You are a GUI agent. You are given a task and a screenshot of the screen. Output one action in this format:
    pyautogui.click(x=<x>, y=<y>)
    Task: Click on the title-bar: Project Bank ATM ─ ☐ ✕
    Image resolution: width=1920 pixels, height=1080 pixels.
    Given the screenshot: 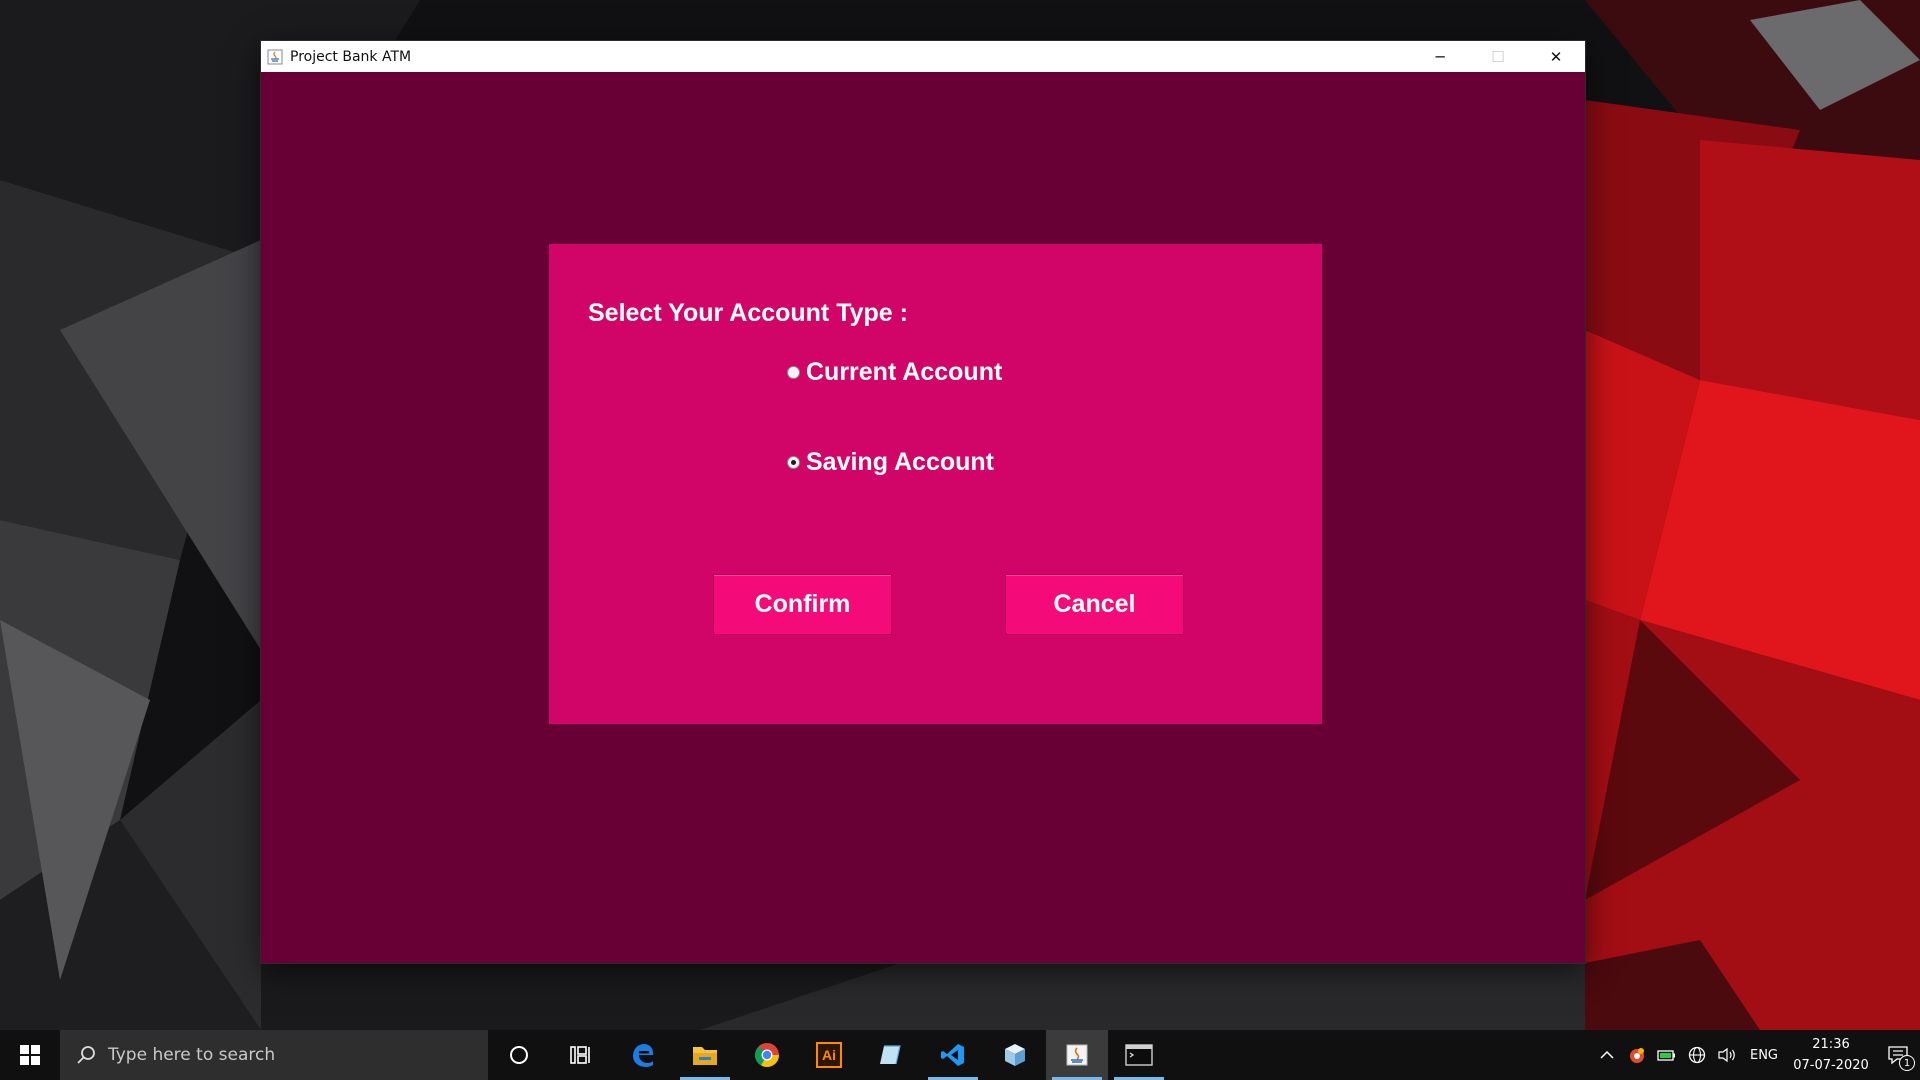 What is the action you would take?
    pyautogui.click(x=923, y=56)
    